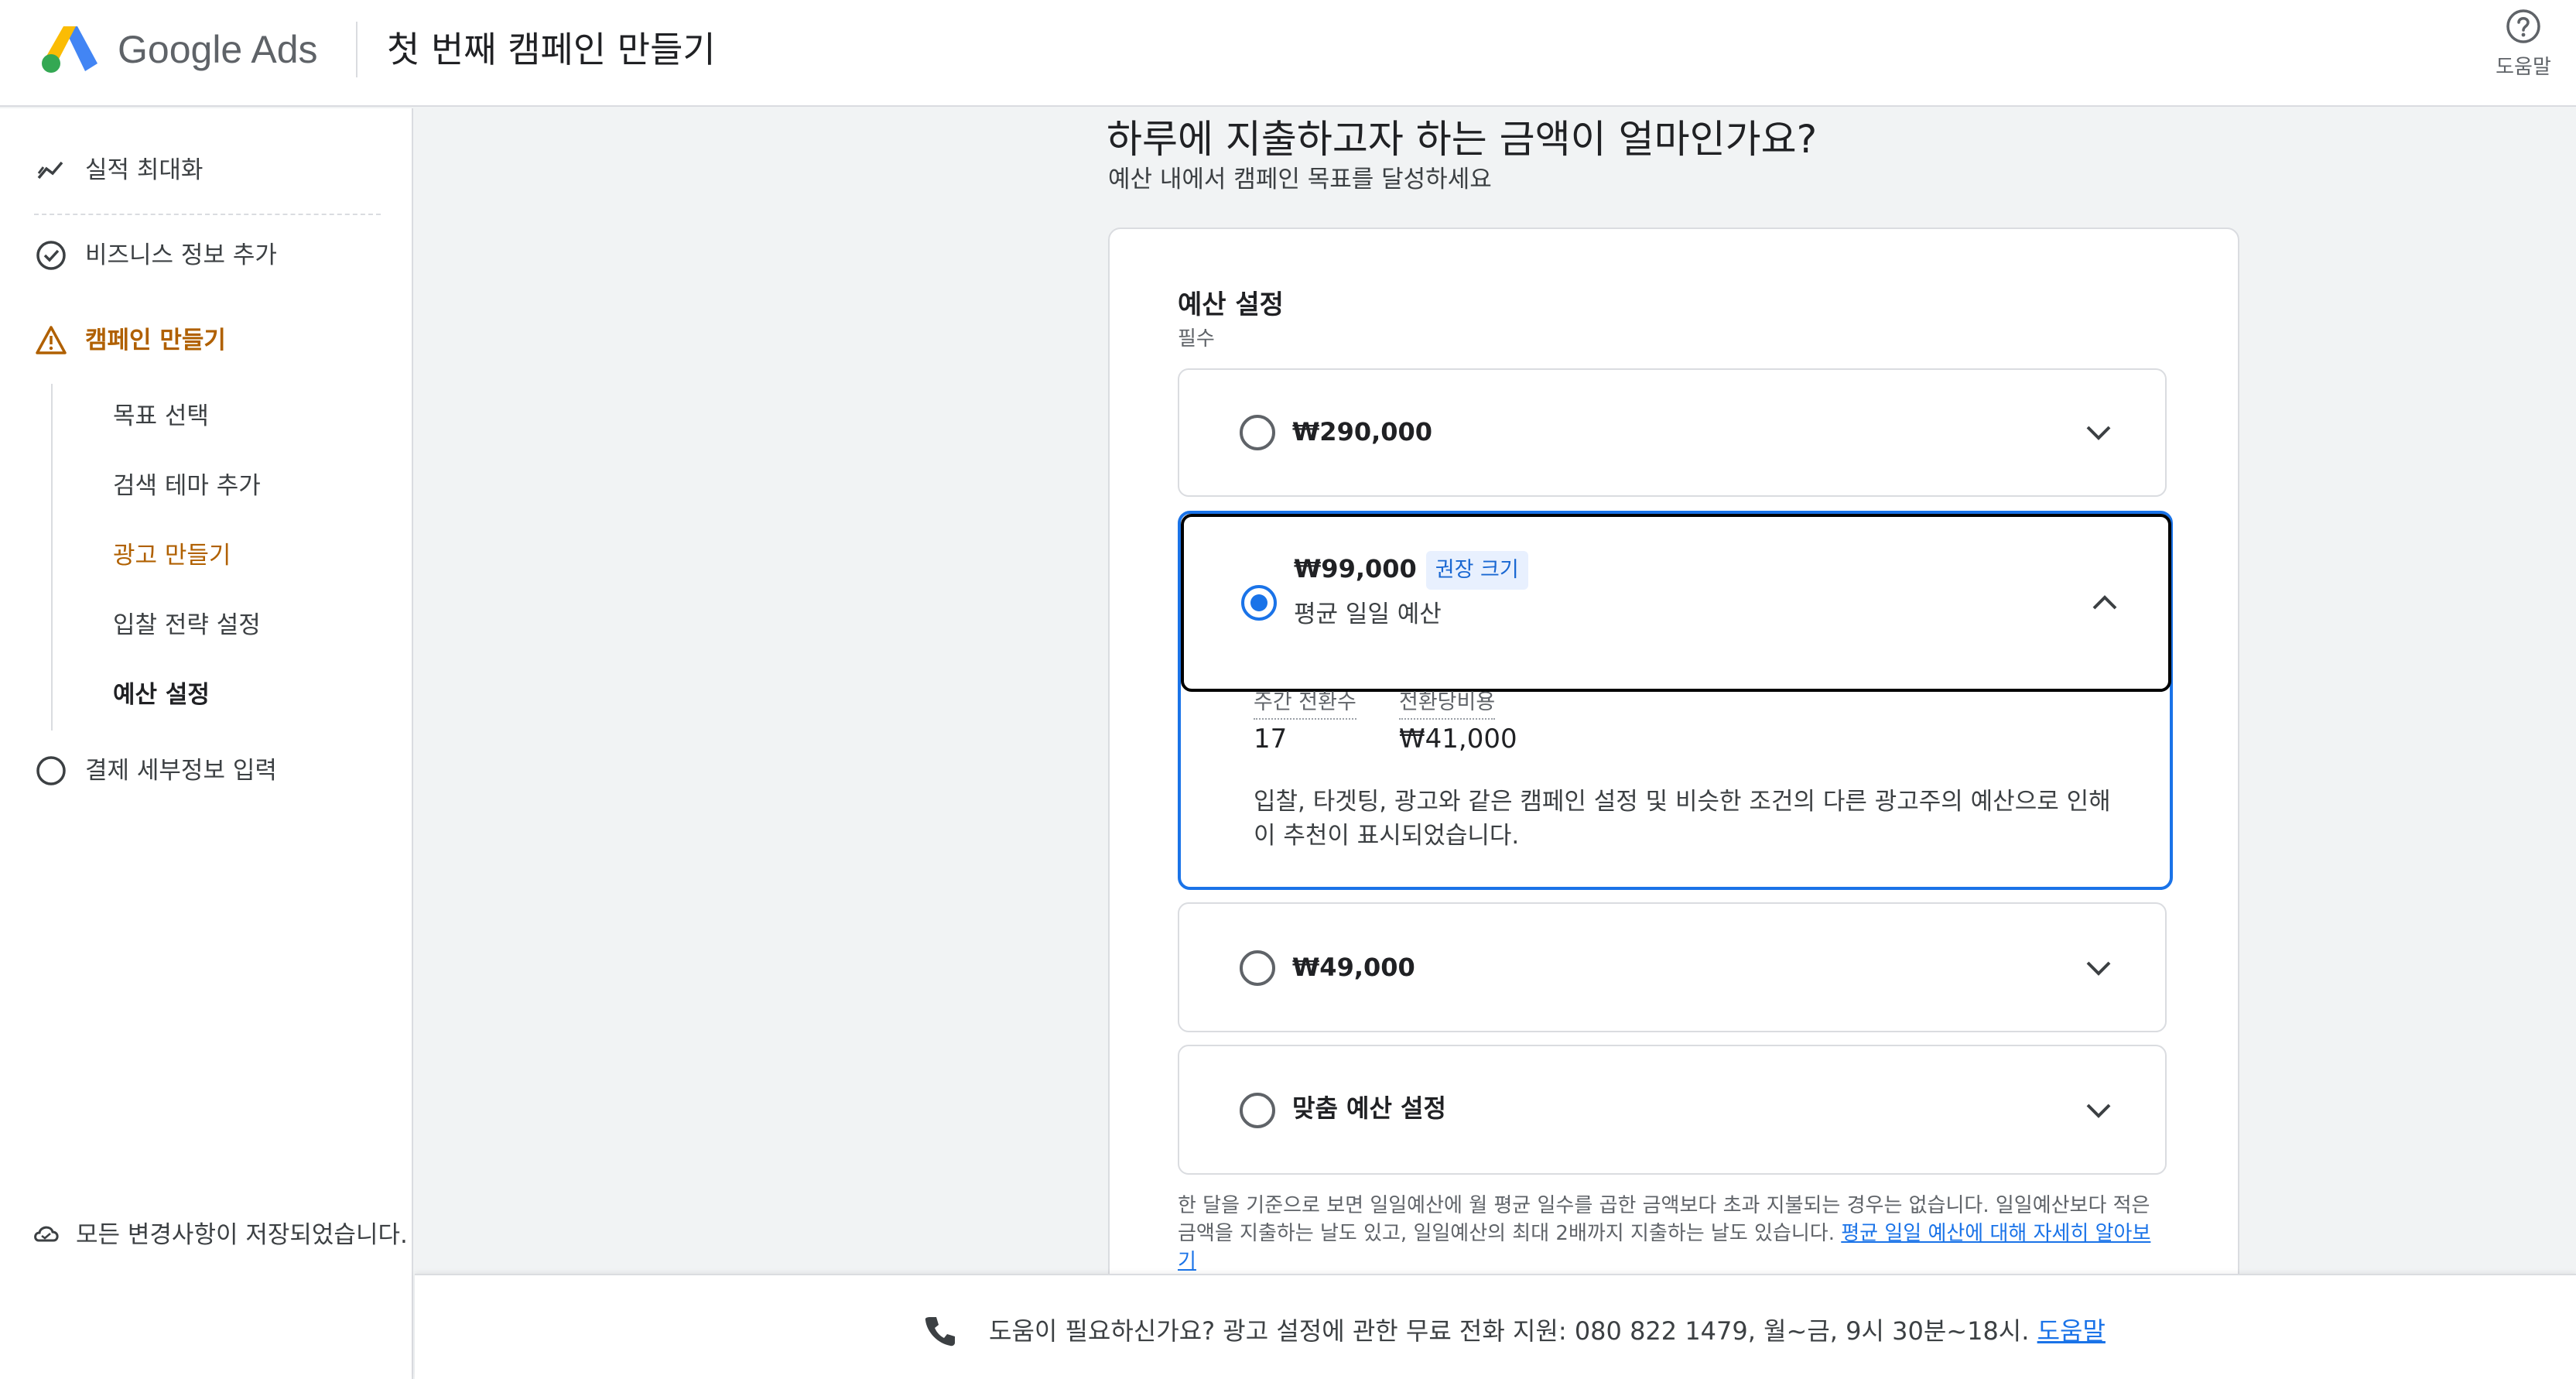 The height and width of the screenshot is (1379, 2576). I want to click on sidebar, so click(206, 743).